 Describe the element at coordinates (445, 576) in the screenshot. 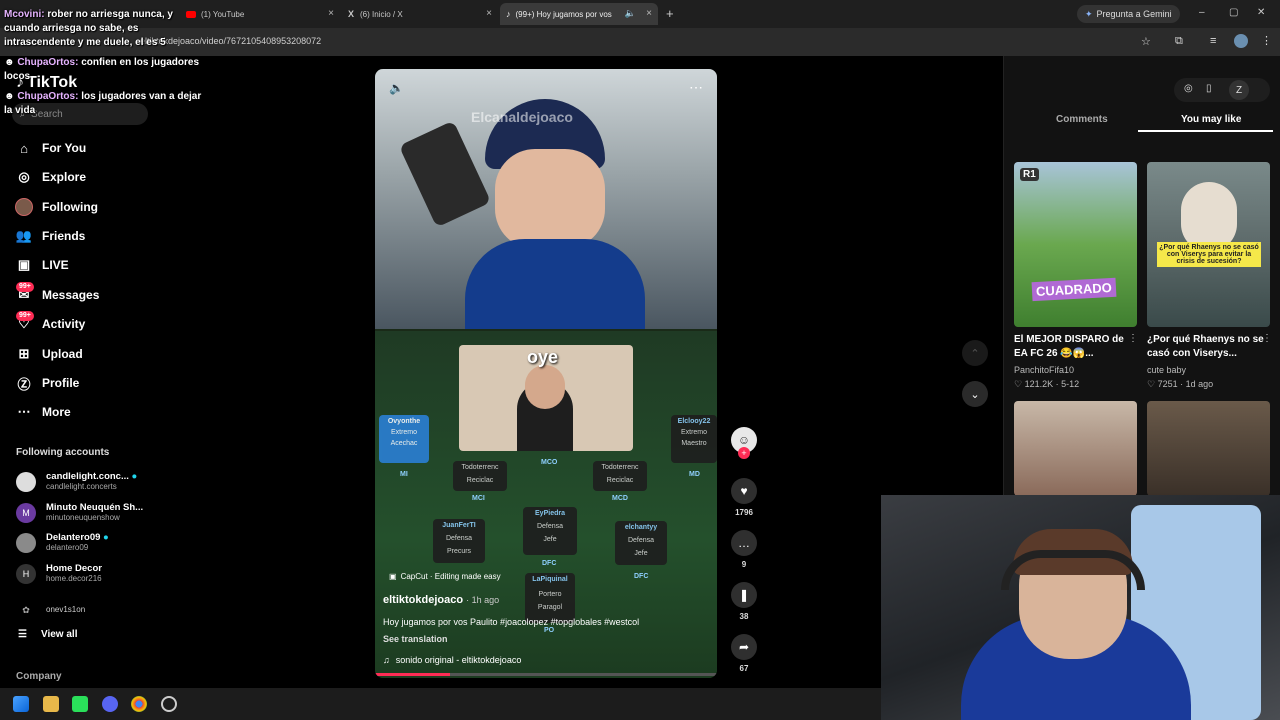

I see `capcut-tag: ▣ CapCut · Editing made easy` at that location.